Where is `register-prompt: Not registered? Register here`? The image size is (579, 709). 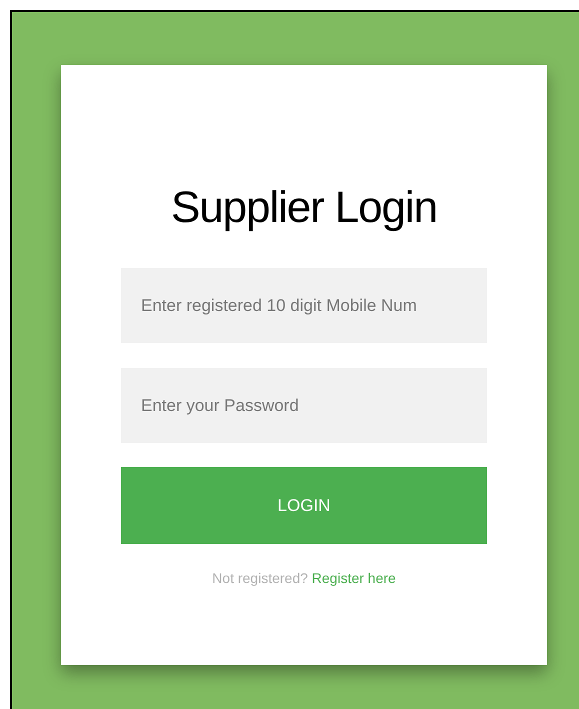 register-prompt: Not registered? Register here is located at coordinates (304, 578).